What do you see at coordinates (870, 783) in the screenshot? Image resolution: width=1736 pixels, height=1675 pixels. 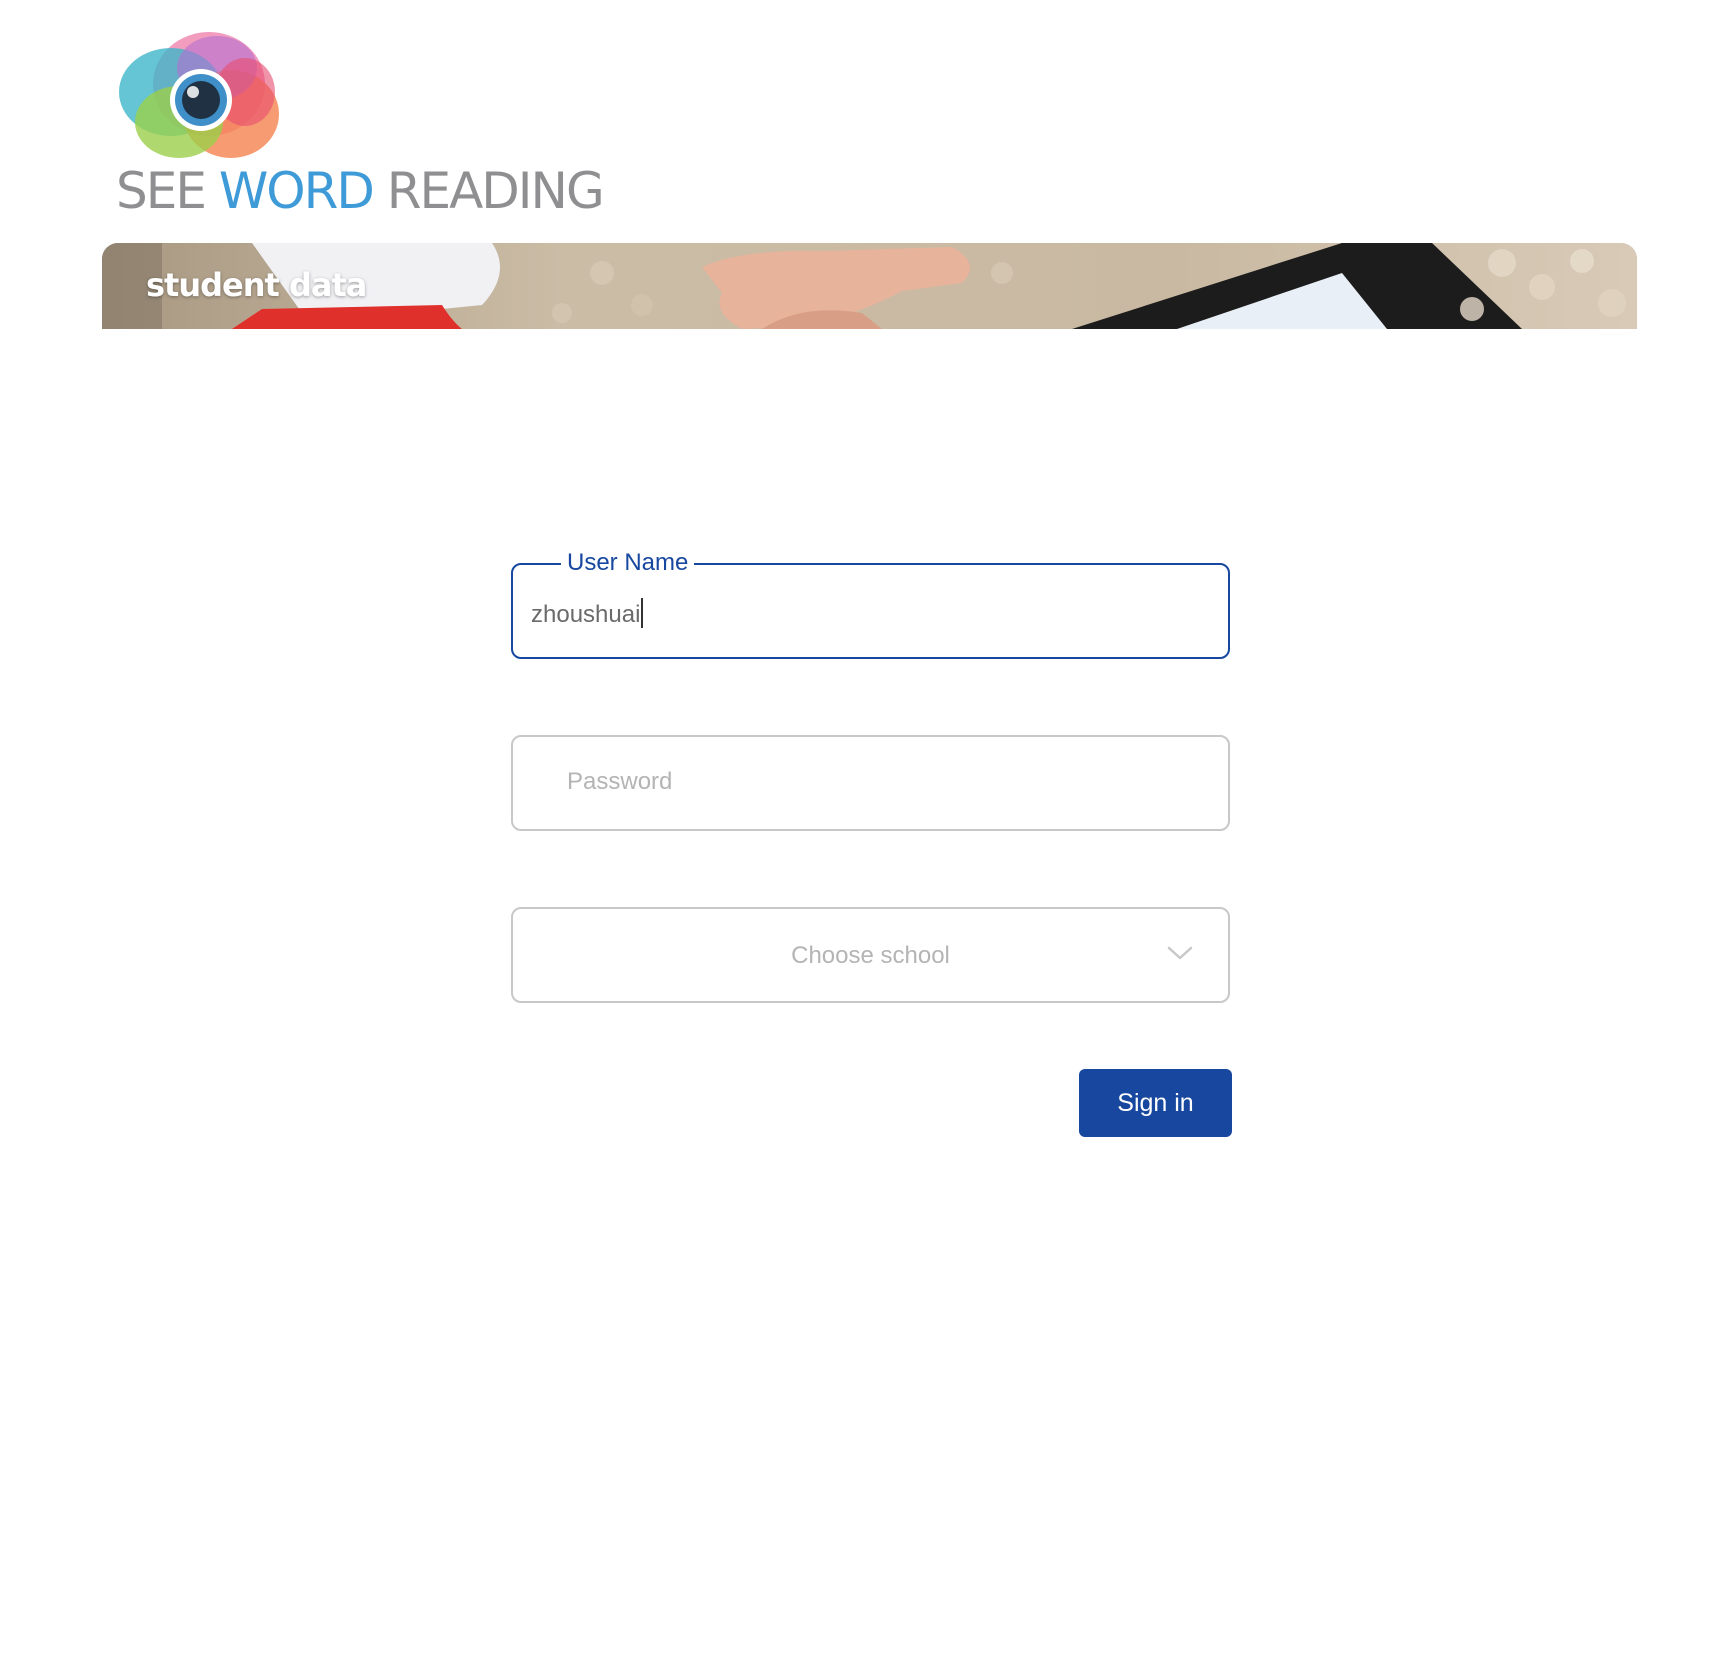 I see `password-field: Password` at bounding box center [870, 783].